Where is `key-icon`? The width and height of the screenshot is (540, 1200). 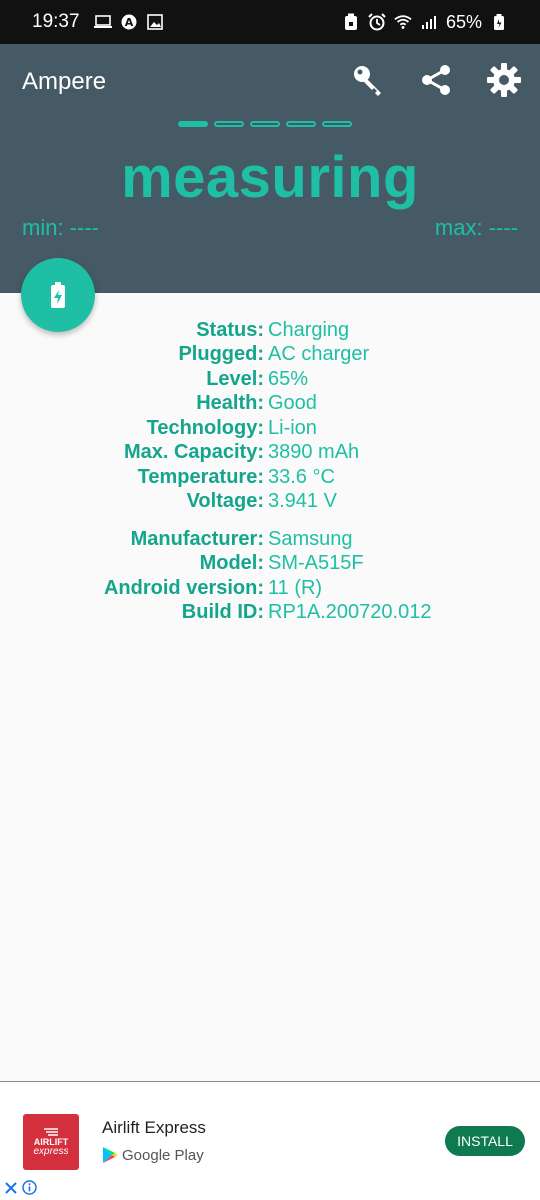
key-icon is located at coordinates (367, 81).